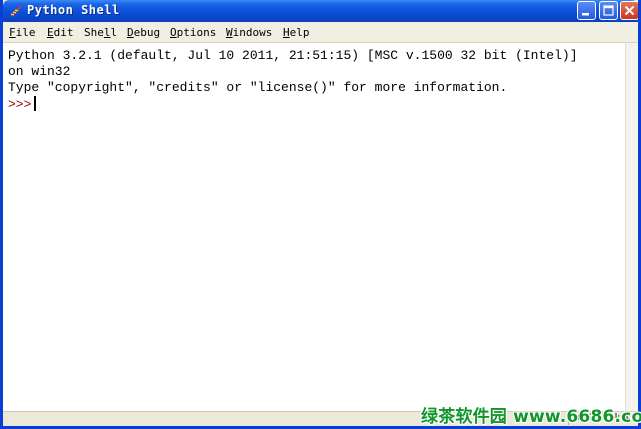 This screenshot has width=641, height=429. Describe the element at coordinates (320, 11) in the screenshot. I see `title-bar: Python Shell` at that location.